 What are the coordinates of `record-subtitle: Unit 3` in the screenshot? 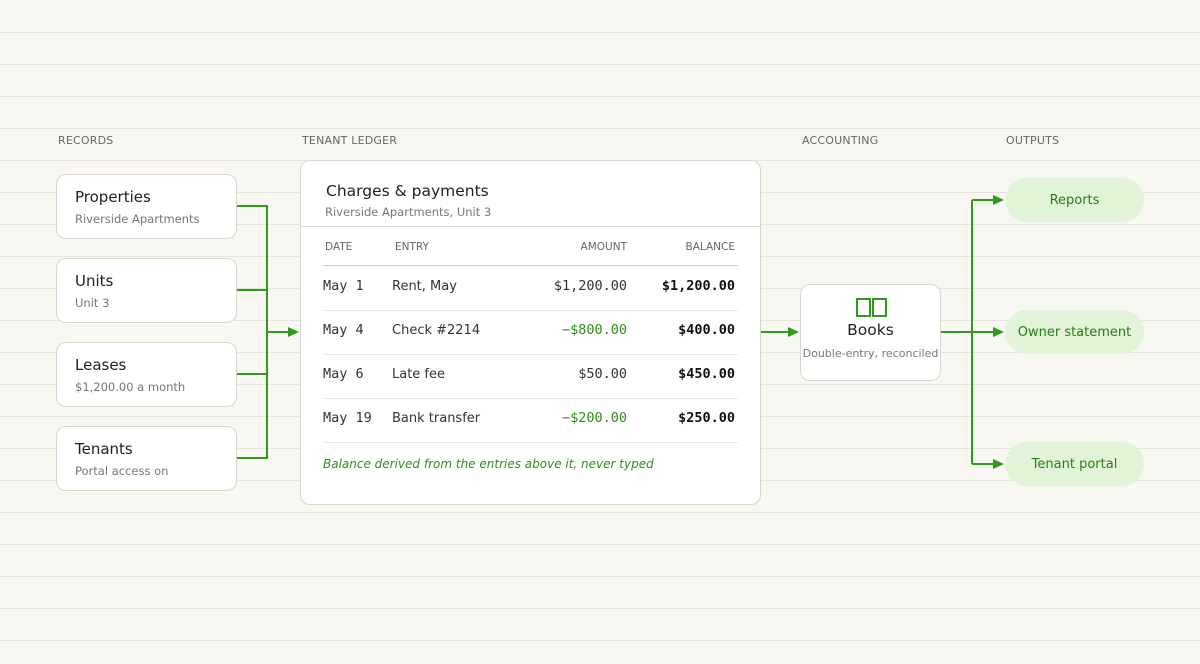 It's located at (92, 303).